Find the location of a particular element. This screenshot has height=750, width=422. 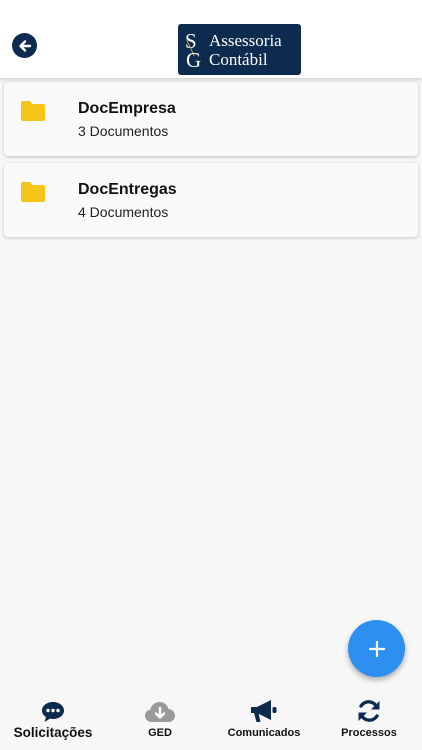

company-logo: S G Assessoria Contábil is located at coordinates (239, 49).